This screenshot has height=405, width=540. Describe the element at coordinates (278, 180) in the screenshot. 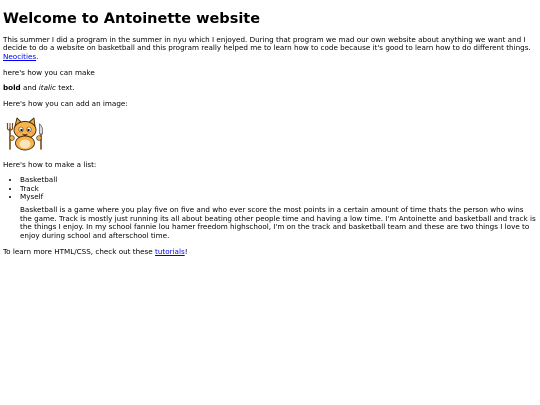

I see `list-item: Basketball` at that location.